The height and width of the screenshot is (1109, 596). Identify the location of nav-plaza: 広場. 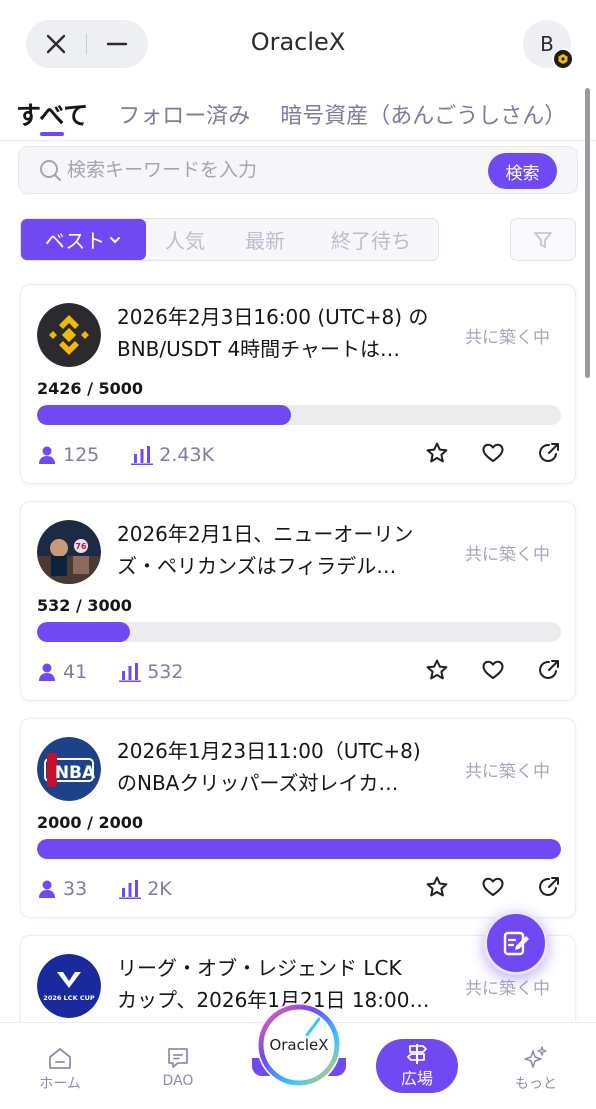
(417, 1066).